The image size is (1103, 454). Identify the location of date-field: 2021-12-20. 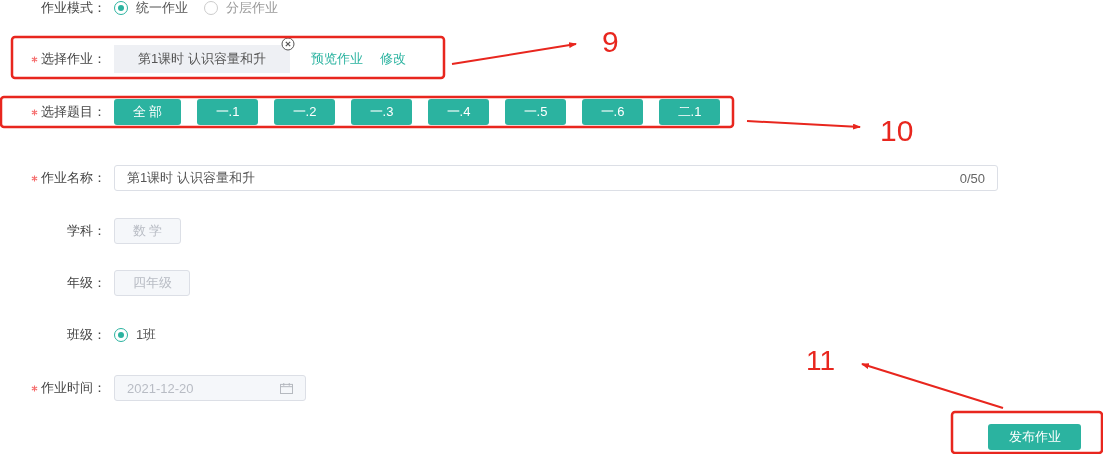
(210, 388).